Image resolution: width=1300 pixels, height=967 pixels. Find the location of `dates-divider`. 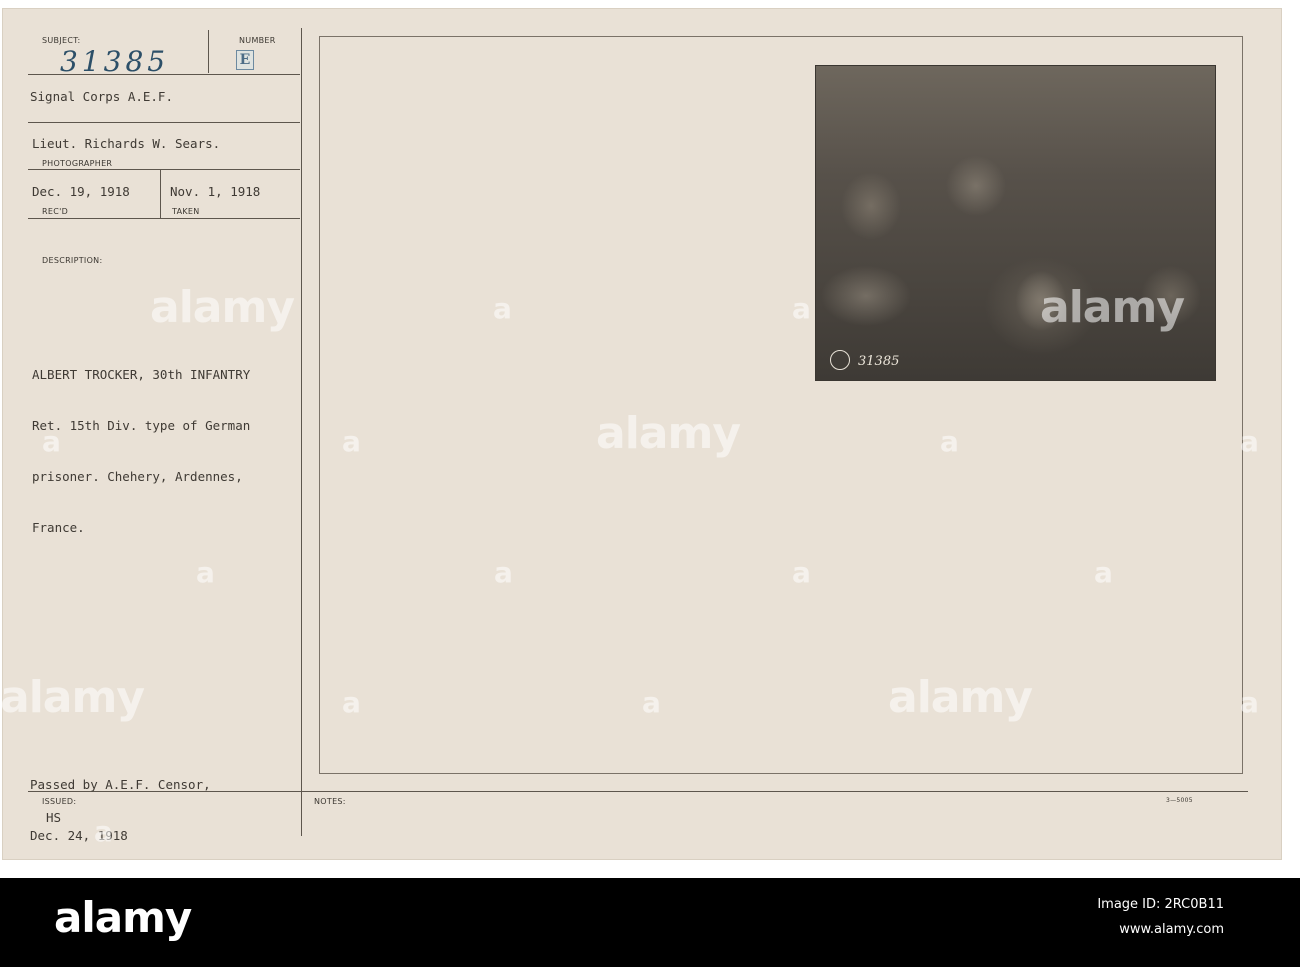

dates-divider is located at coordinates (160, 194).